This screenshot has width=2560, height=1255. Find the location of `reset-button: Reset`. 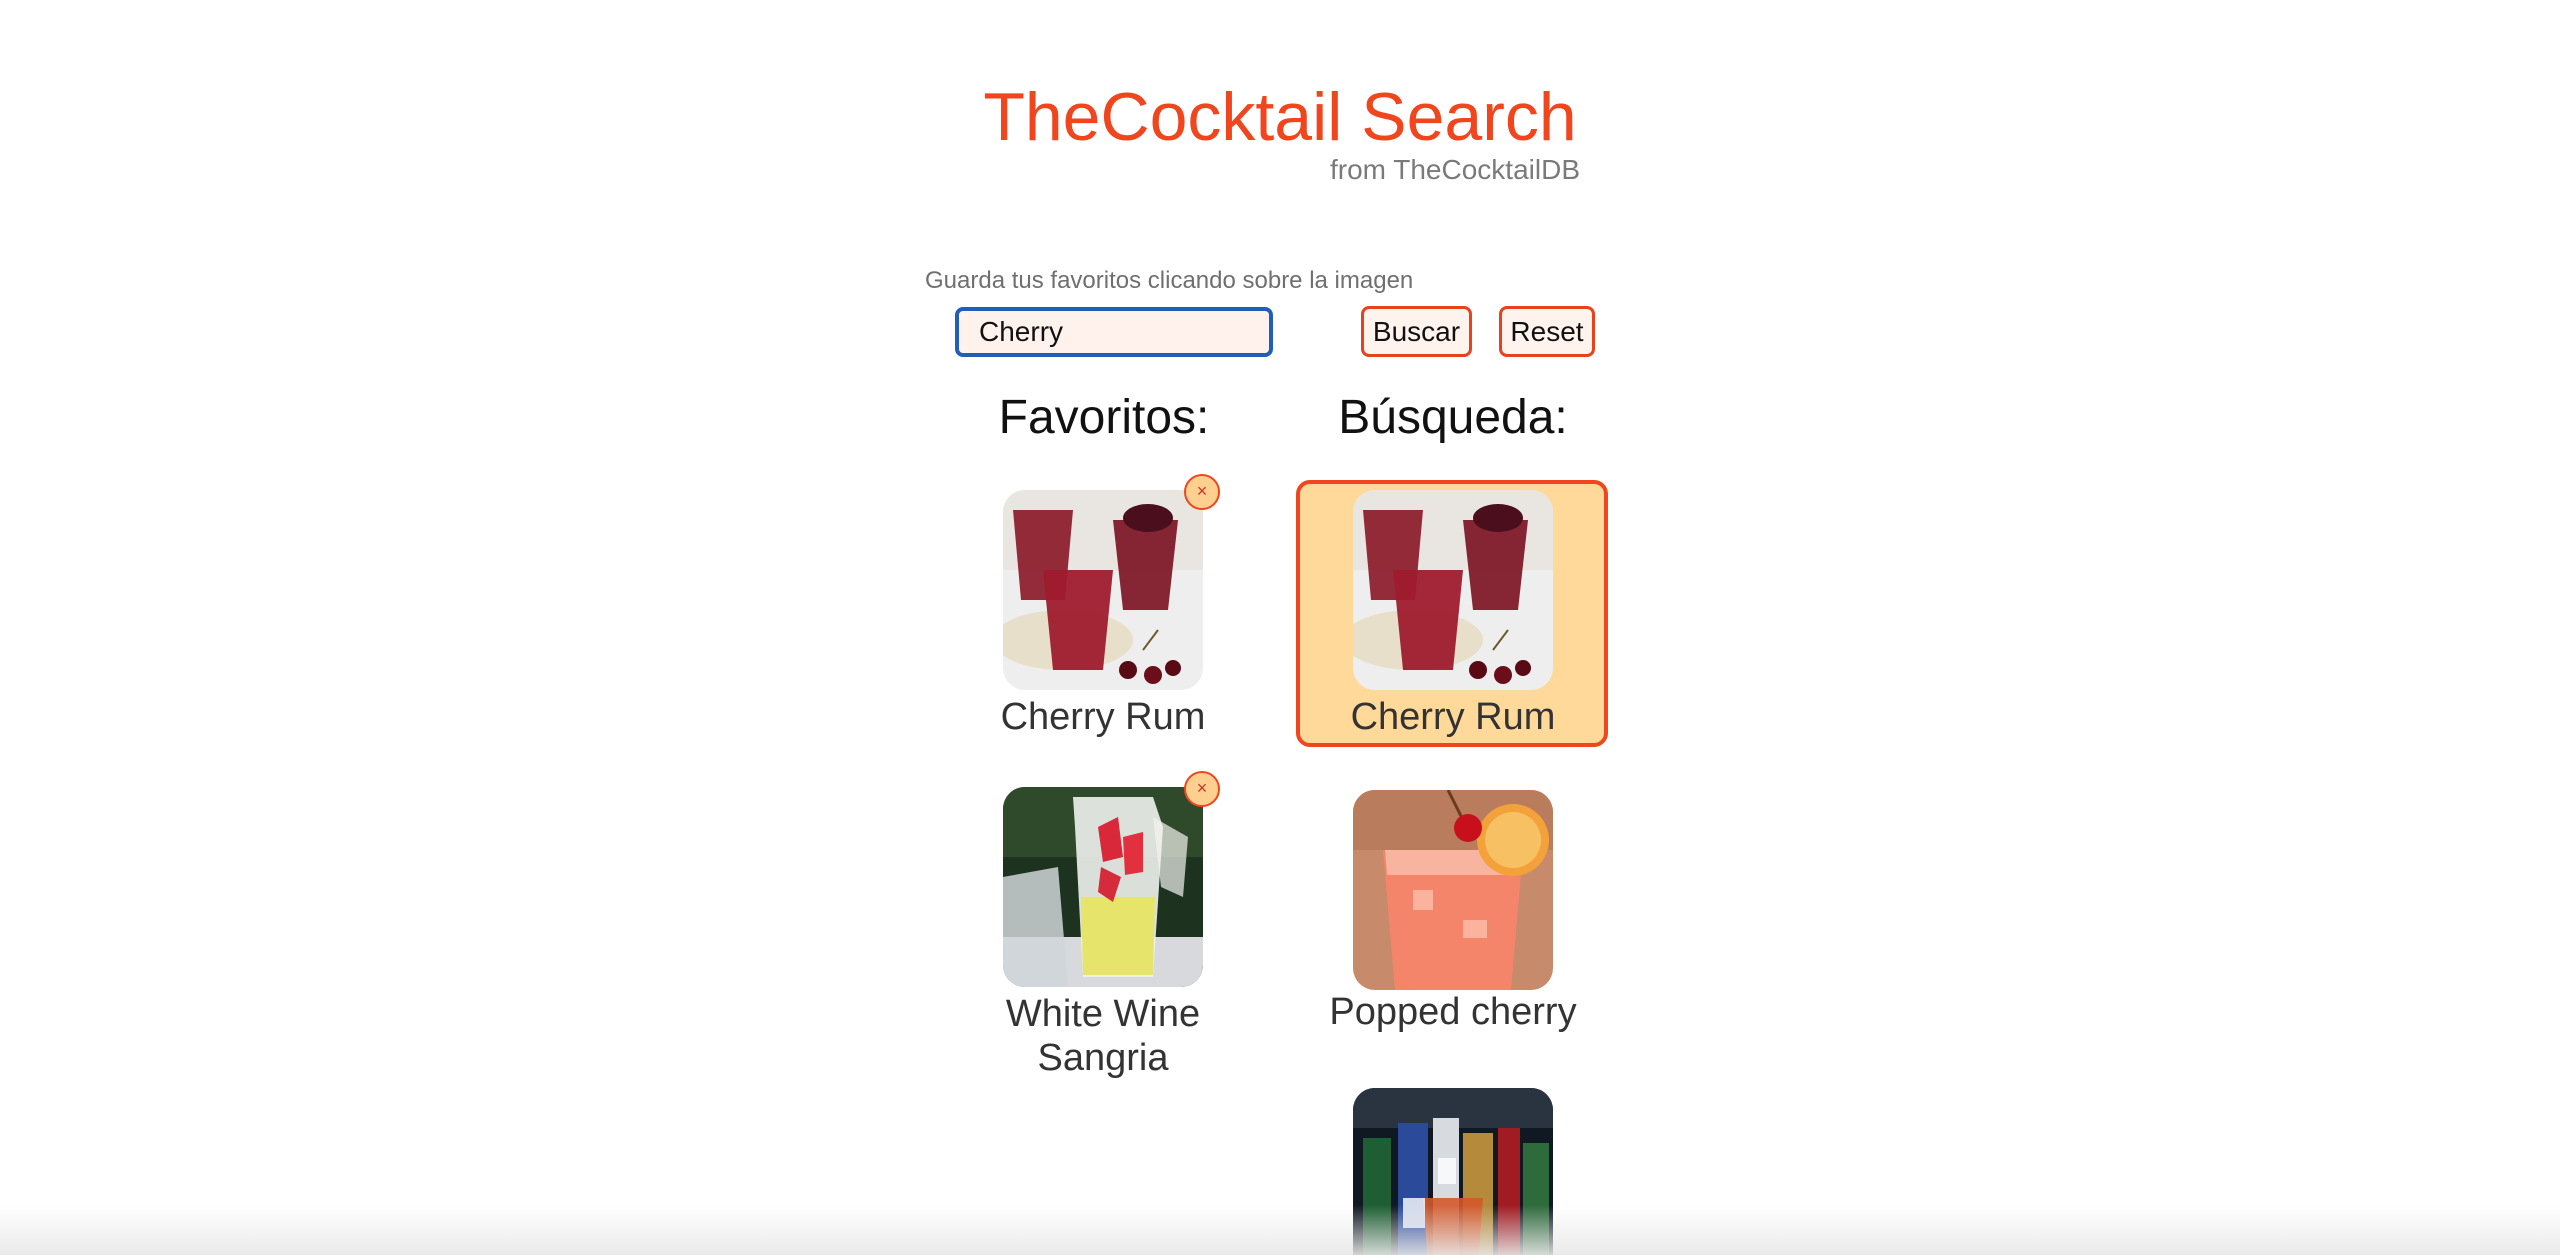

reset-button: Reset is located at coordinates (1547, 331).